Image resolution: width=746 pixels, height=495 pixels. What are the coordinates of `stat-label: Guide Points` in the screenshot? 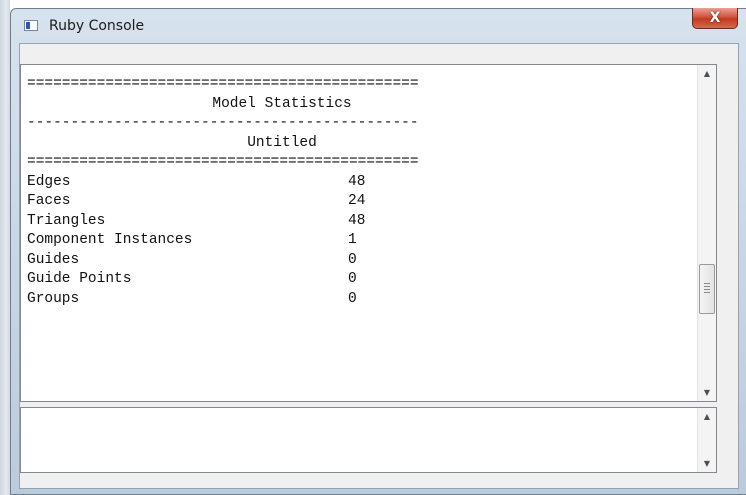 It's located at (79, 279).